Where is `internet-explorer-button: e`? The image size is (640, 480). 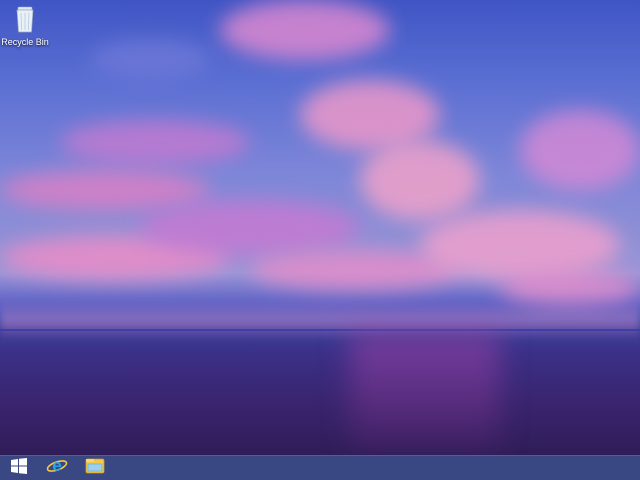 internet-explorer-button: e is located at coordinates (57, 468).